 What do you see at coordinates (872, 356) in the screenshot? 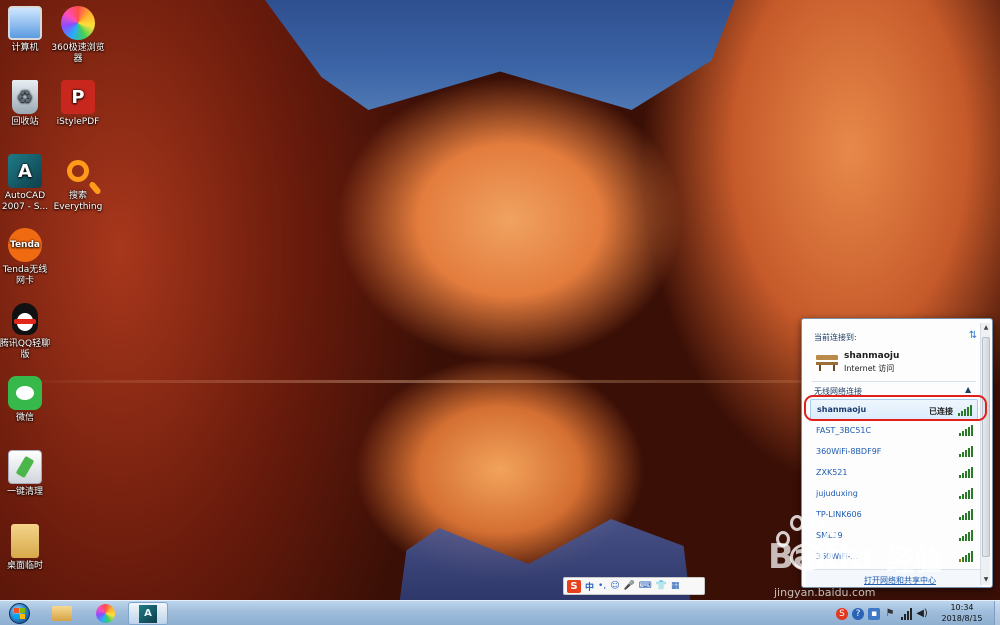
I see `current-network-name: shanmaoju` at bounding box center [872, 356].